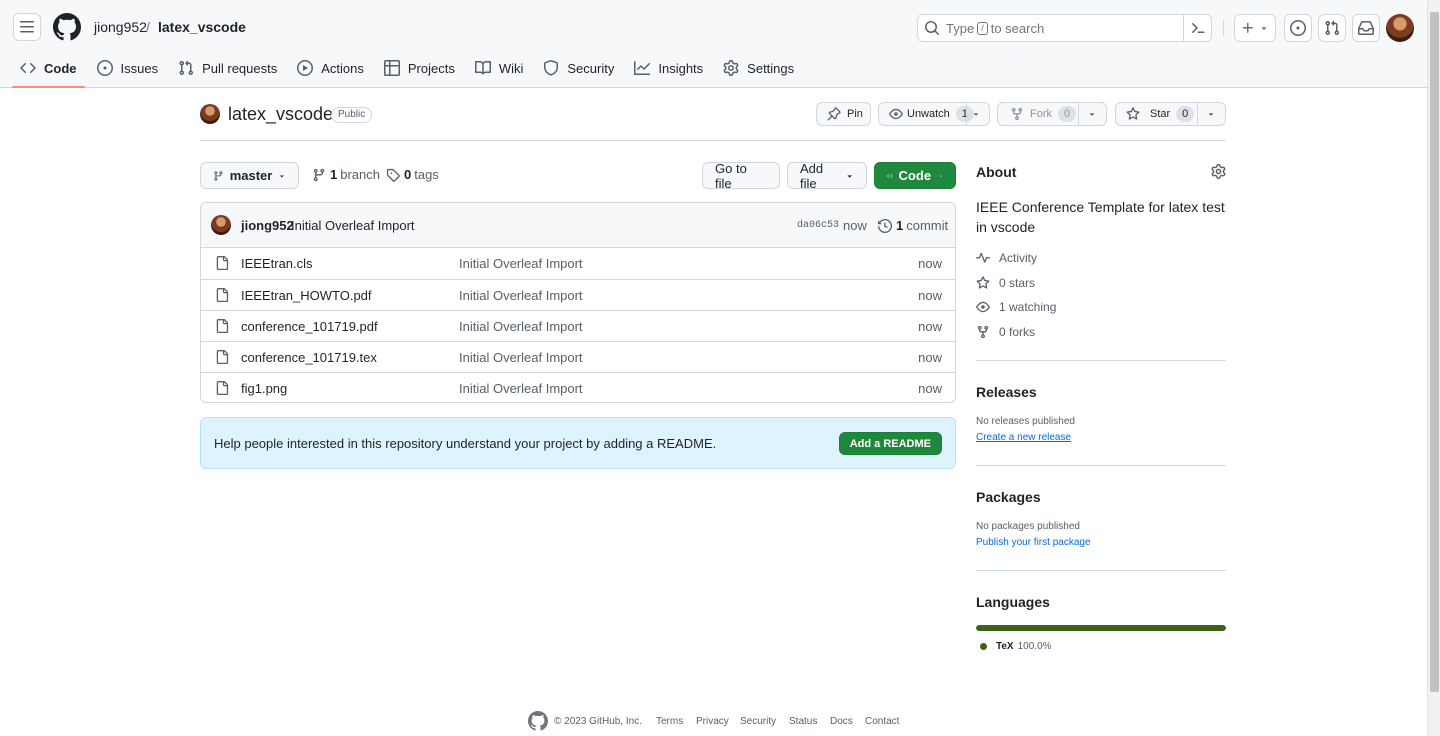 The width and height of the screenshot is (1440, 736). I want to click on tag-icon, so click(393, 175).